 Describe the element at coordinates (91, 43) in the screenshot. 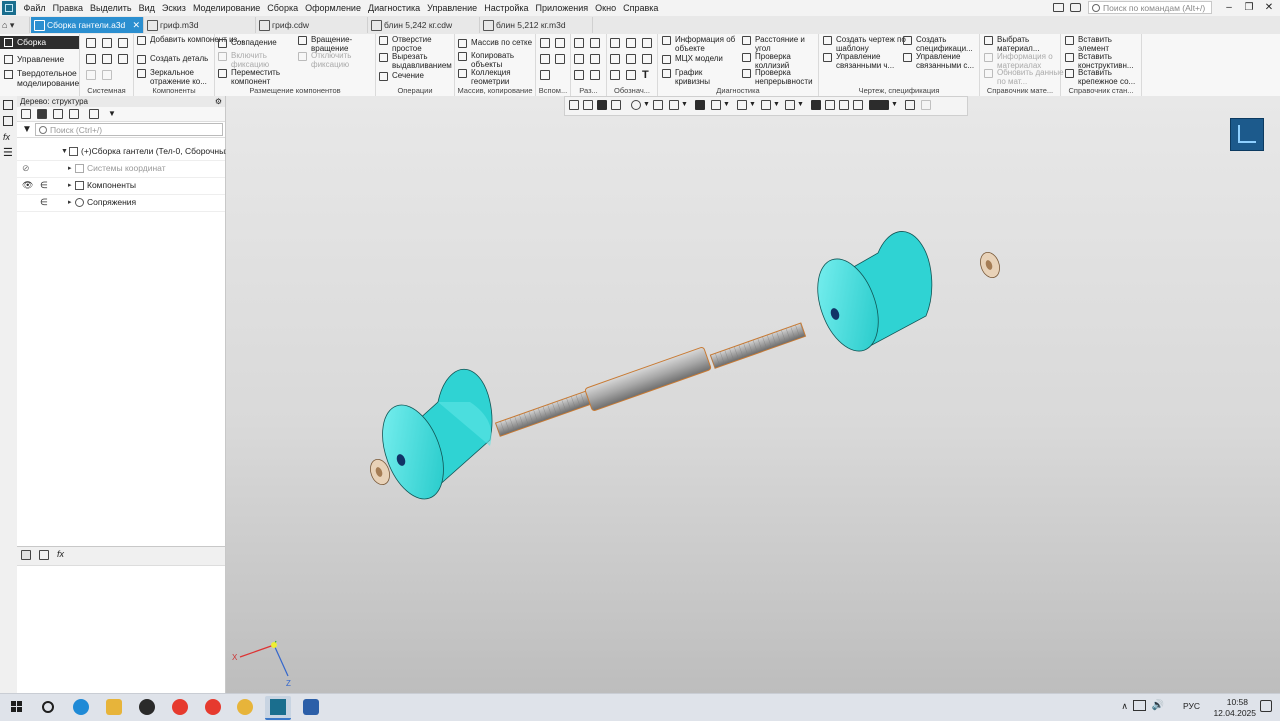

I see `new-document-icon` at that location.